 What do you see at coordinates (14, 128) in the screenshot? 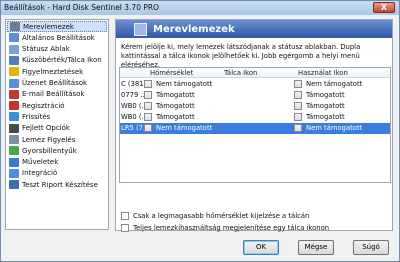
I see `advanced-icon` at bounding box center [14, 128].